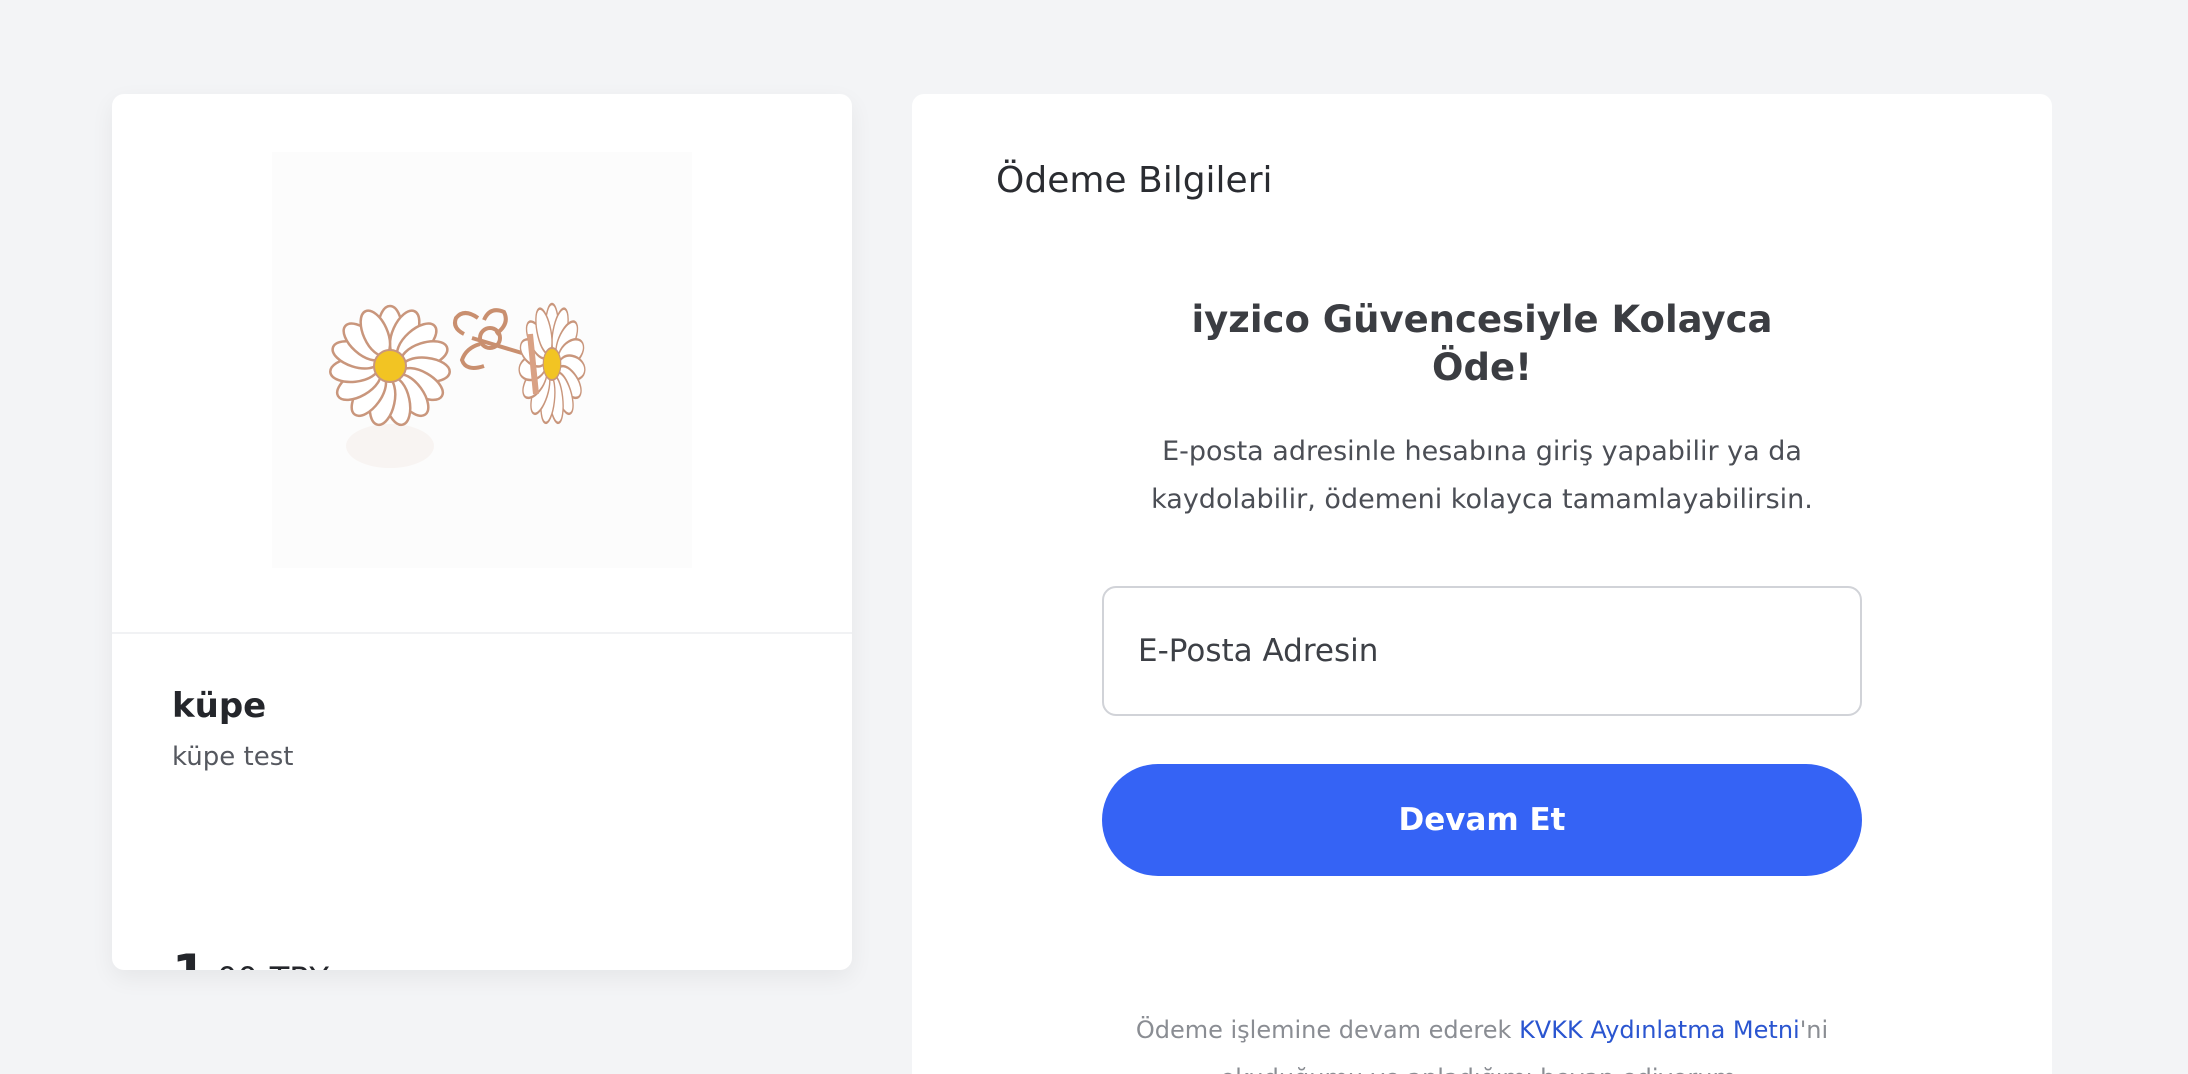  Describe the element at coordinates (1482, 319) in the screenshot. I see `headline-line-1: iyzico Güvencesiyle Kolayca` at that location.